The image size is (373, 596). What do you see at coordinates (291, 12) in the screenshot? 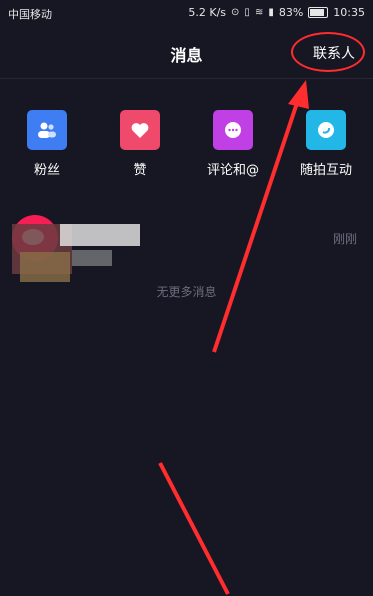
I see `battery-percent: 83%` at bounding box center [291, 12].